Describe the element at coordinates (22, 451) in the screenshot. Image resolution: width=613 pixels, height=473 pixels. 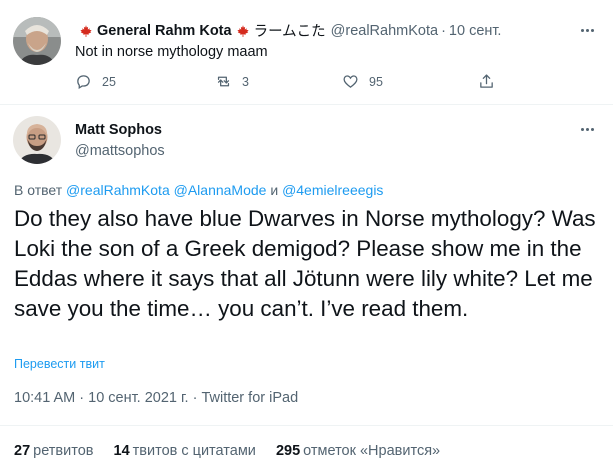
I see `retweets-count: 27` at that location.